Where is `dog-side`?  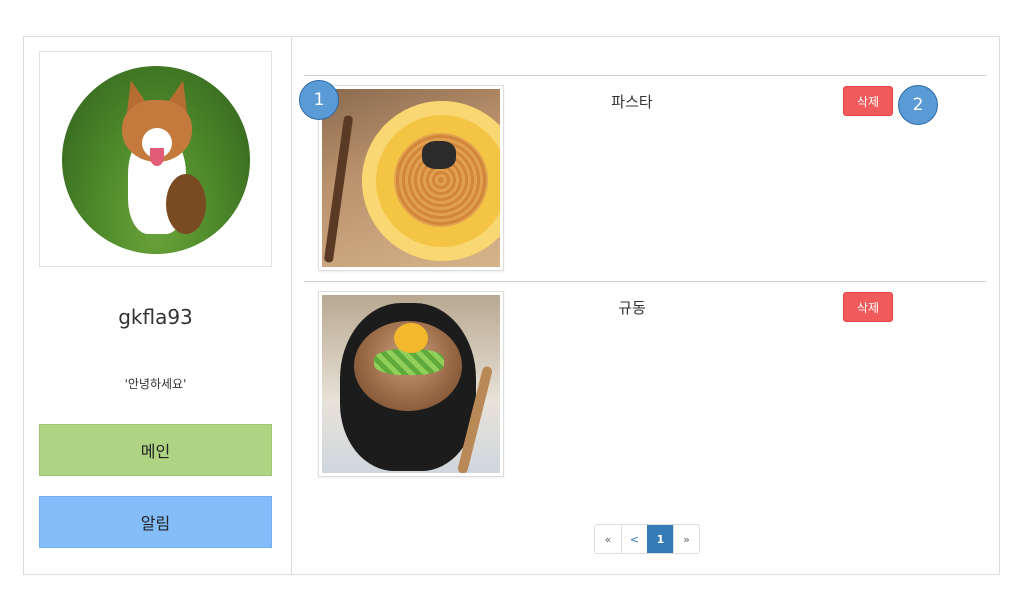 dog-side is located at coordinates (186, 204).